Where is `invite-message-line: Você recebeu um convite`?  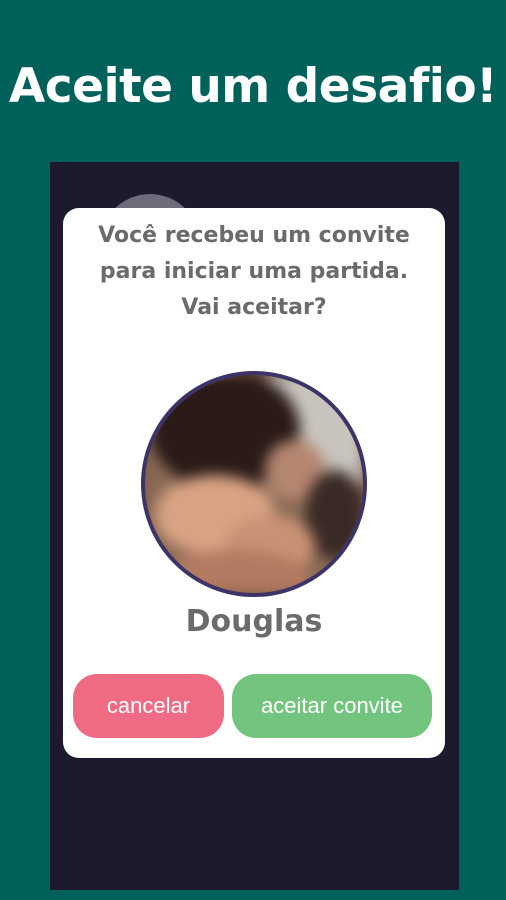 invite-message-line: Você recebeu um convite is located at coordinates (254, 235).